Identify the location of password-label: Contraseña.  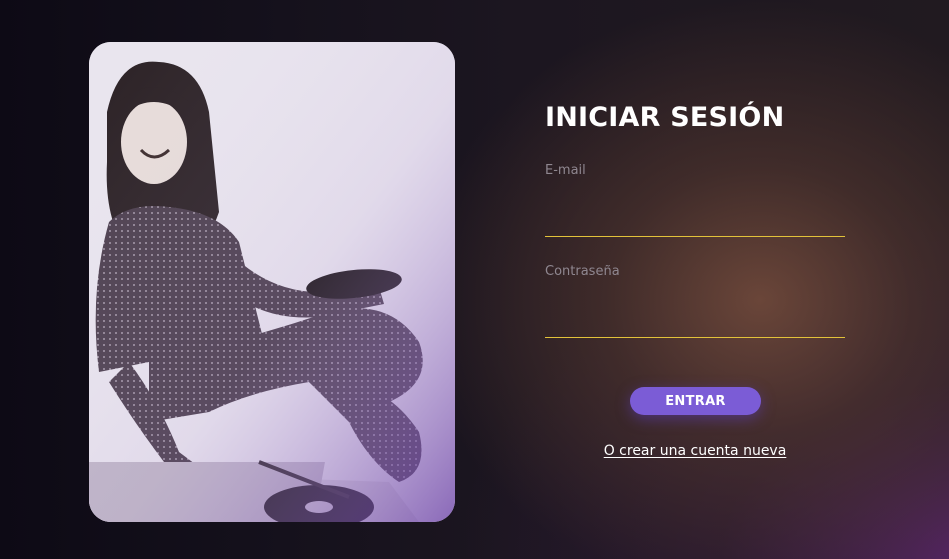
(582, 271).